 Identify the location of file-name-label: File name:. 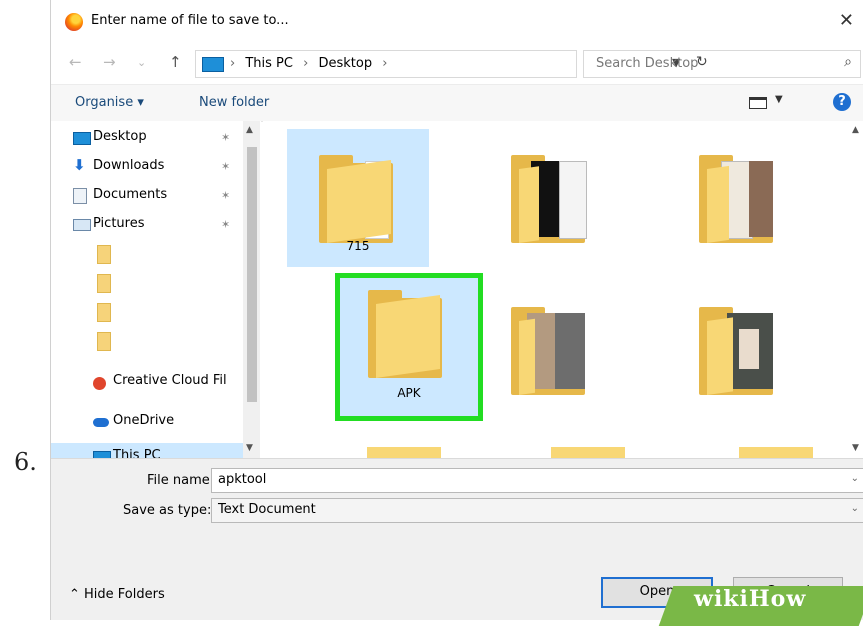
(181, 480).